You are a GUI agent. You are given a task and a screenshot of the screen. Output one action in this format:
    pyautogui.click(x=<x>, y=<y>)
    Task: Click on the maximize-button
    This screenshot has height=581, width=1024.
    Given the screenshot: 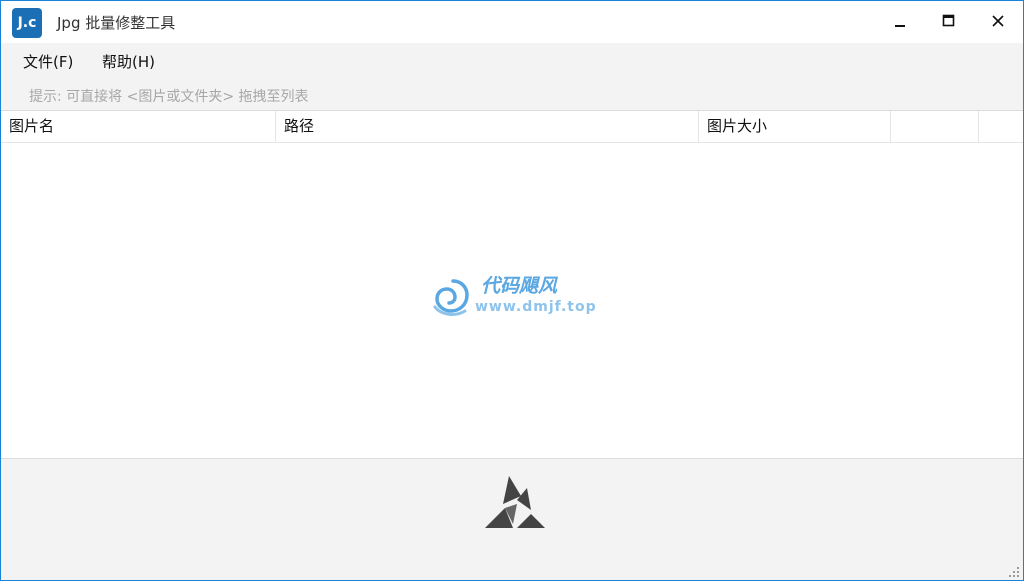 What is the action you would take?
    pyautogui.click(x=949, y=21)
    